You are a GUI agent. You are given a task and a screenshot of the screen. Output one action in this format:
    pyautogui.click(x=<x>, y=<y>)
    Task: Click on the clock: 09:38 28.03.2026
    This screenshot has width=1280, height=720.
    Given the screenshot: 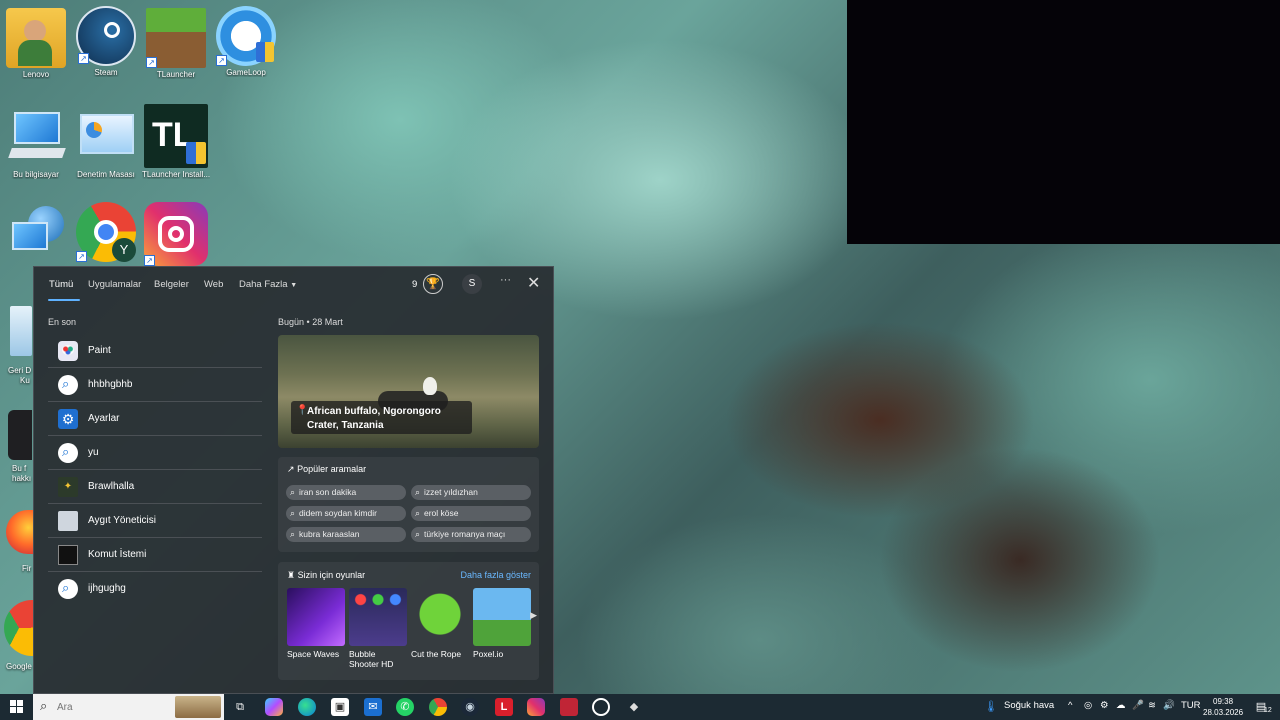 What is the action you would take?
    pyautogui.click(x=1223, y=707)
    